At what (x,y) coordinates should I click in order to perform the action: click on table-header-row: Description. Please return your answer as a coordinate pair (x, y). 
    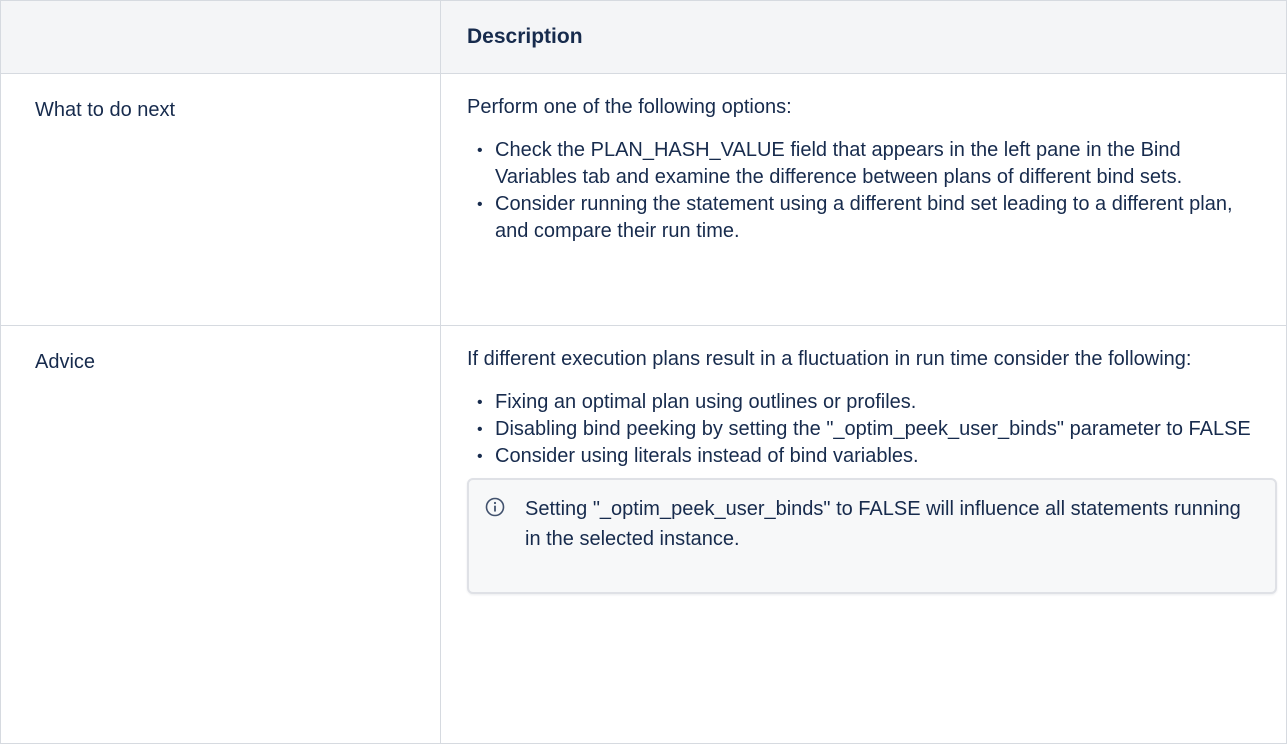
    Looking at the image, I should click on (643, 37).